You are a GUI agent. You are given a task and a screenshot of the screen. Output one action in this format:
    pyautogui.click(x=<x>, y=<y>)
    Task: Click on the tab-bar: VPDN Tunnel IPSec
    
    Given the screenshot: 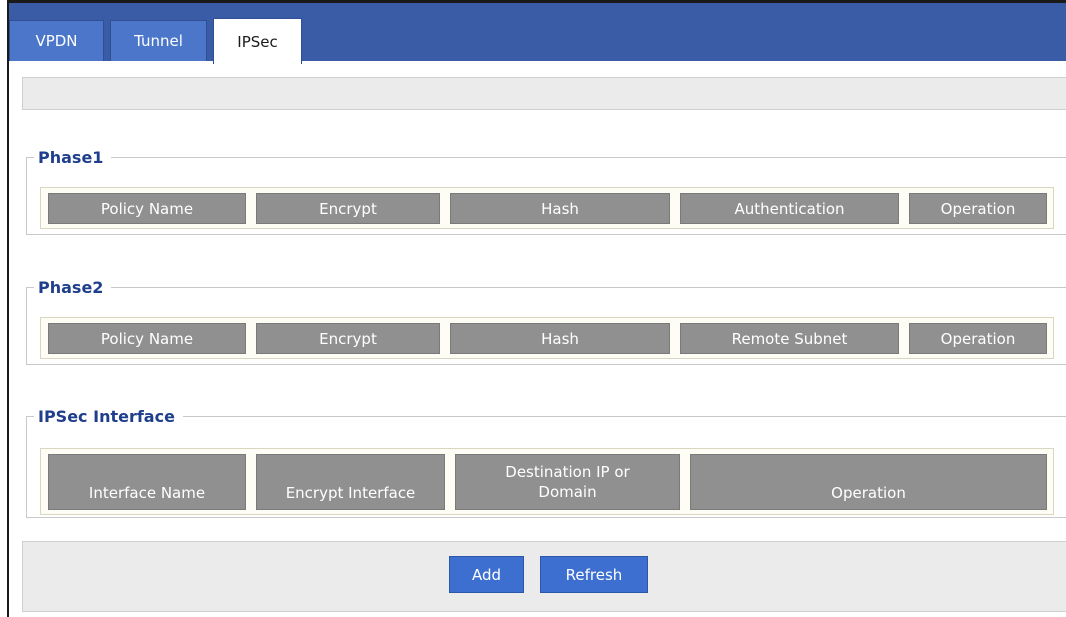 What is the action you would take?
    pyautogui.click(x=537, y=33)
    